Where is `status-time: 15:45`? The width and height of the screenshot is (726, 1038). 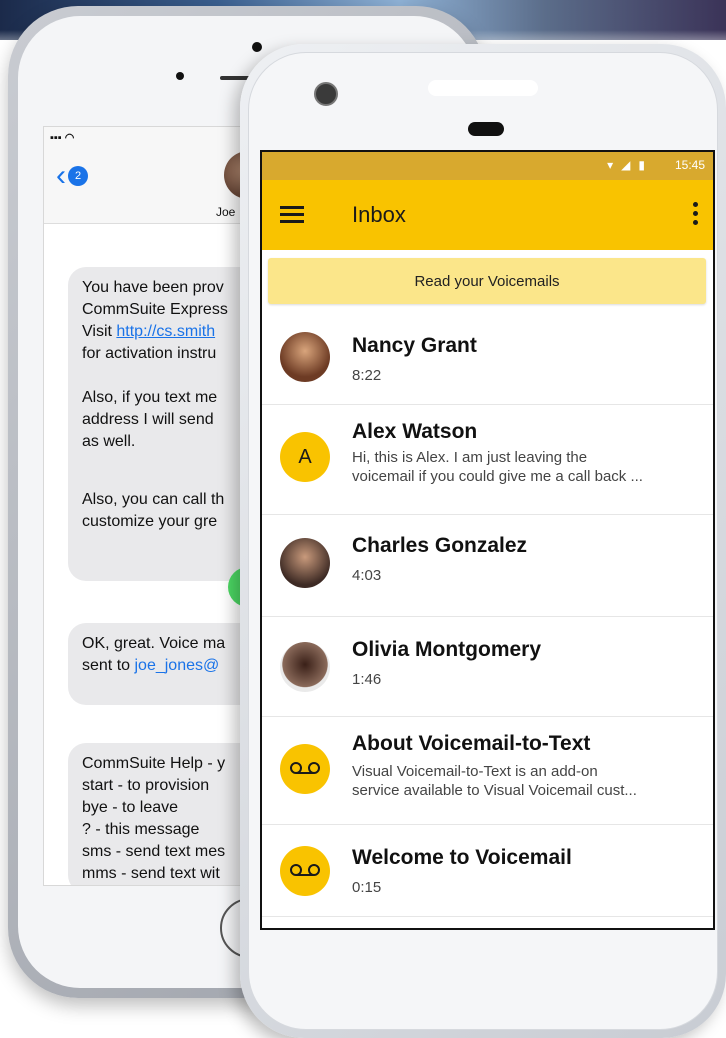
status-time: 15:45 is located at coordinates (689, 165).